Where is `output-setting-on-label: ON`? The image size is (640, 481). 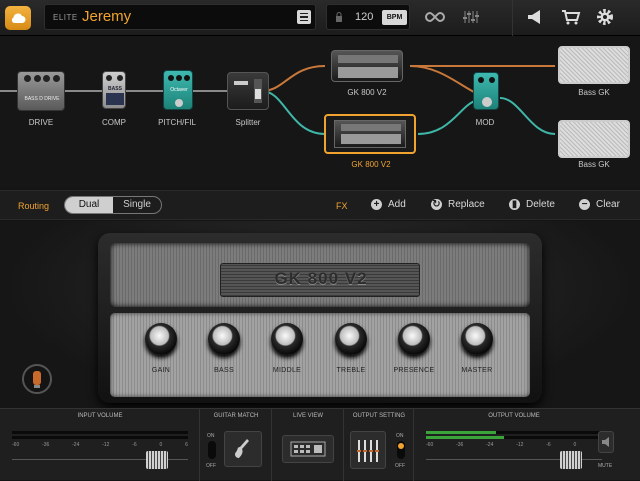
output-setting-on-label: ON is located at coordinates (400, 436).